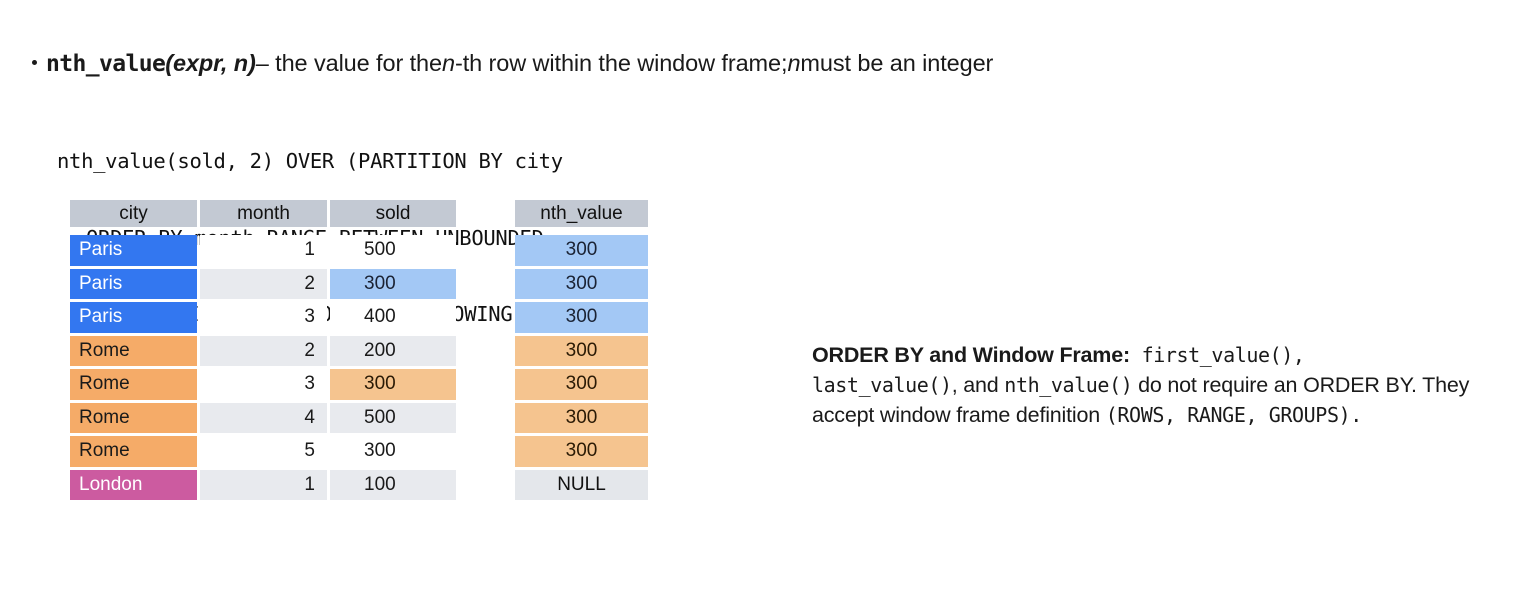  What do you see at coordinates (1068, 385) in the screenshot?
I see `side-note-fn-nth-value: nth_value()` at bounding box center [1068, 385].